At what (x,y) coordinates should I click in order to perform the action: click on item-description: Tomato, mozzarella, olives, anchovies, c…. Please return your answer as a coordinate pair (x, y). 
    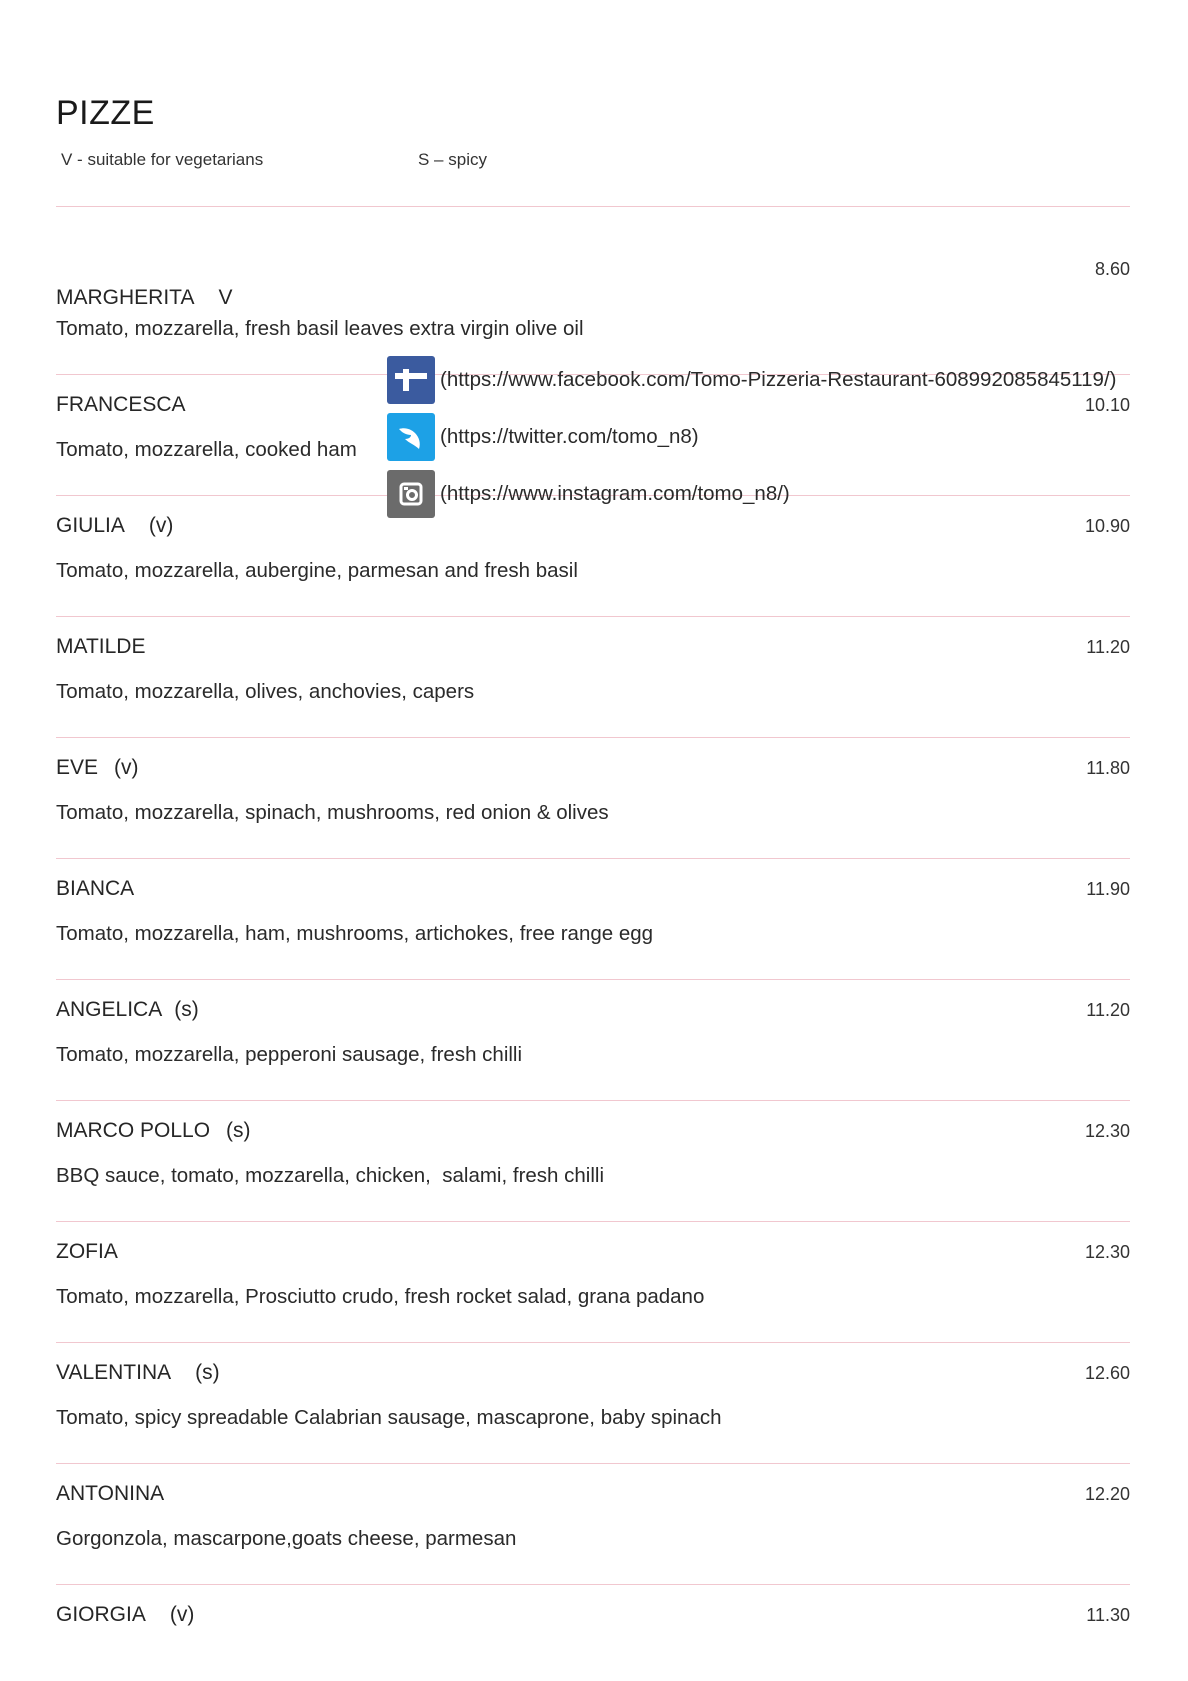
    Looking at the image, I should click on (265, 691).